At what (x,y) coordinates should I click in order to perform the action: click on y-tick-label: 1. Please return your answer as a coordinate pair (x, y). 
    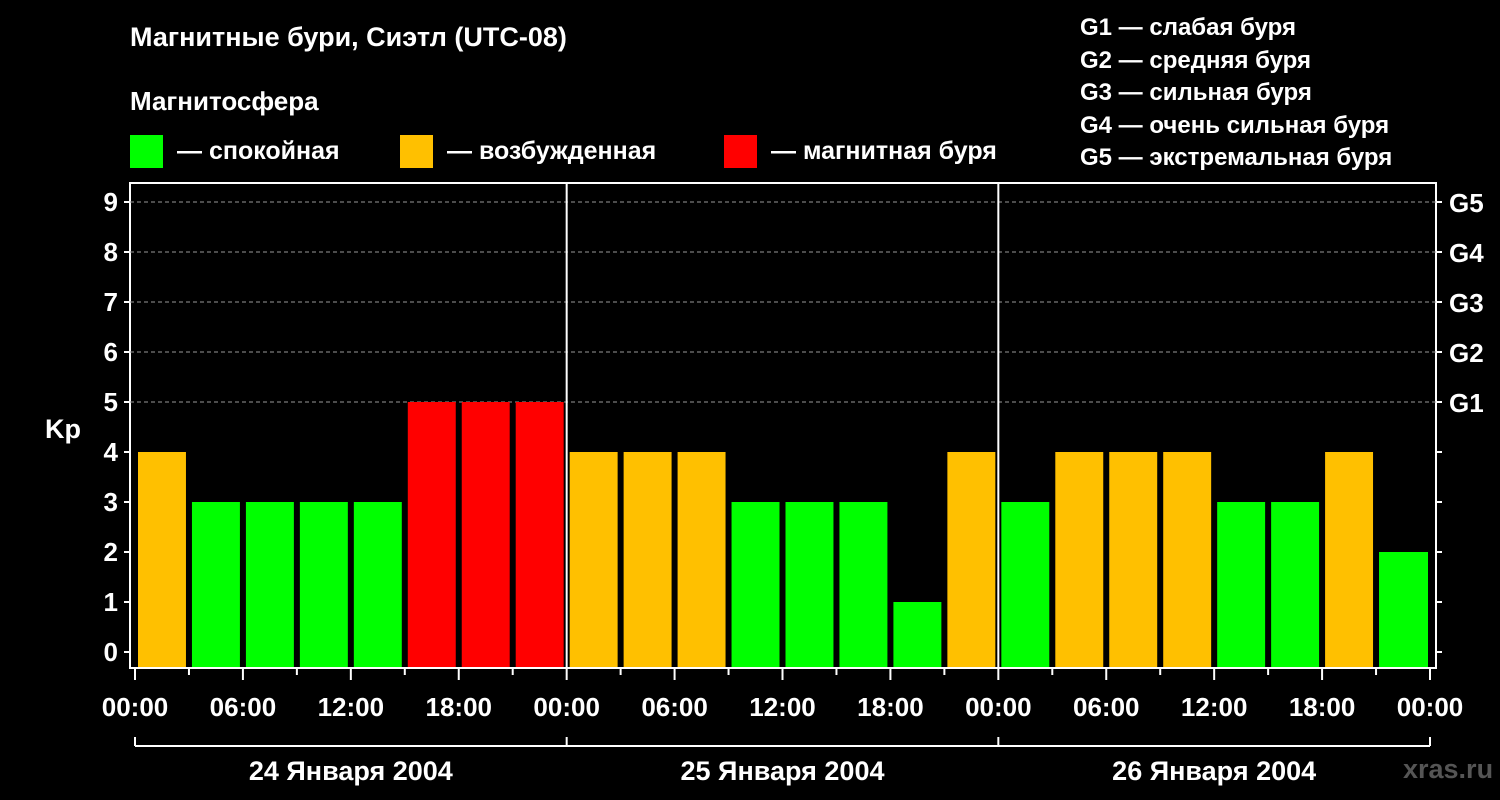
    Looking at the image, I should click on (111, 602).